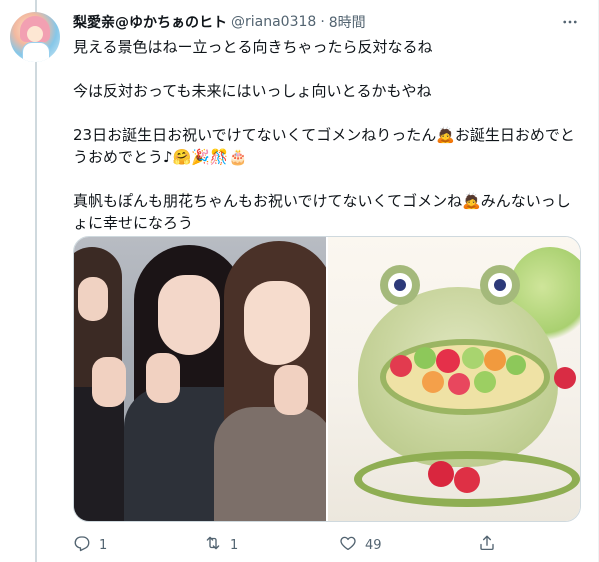  Describe the element at coordinates (348, 545) in the screenshot. I see `heart-icon` at that location.